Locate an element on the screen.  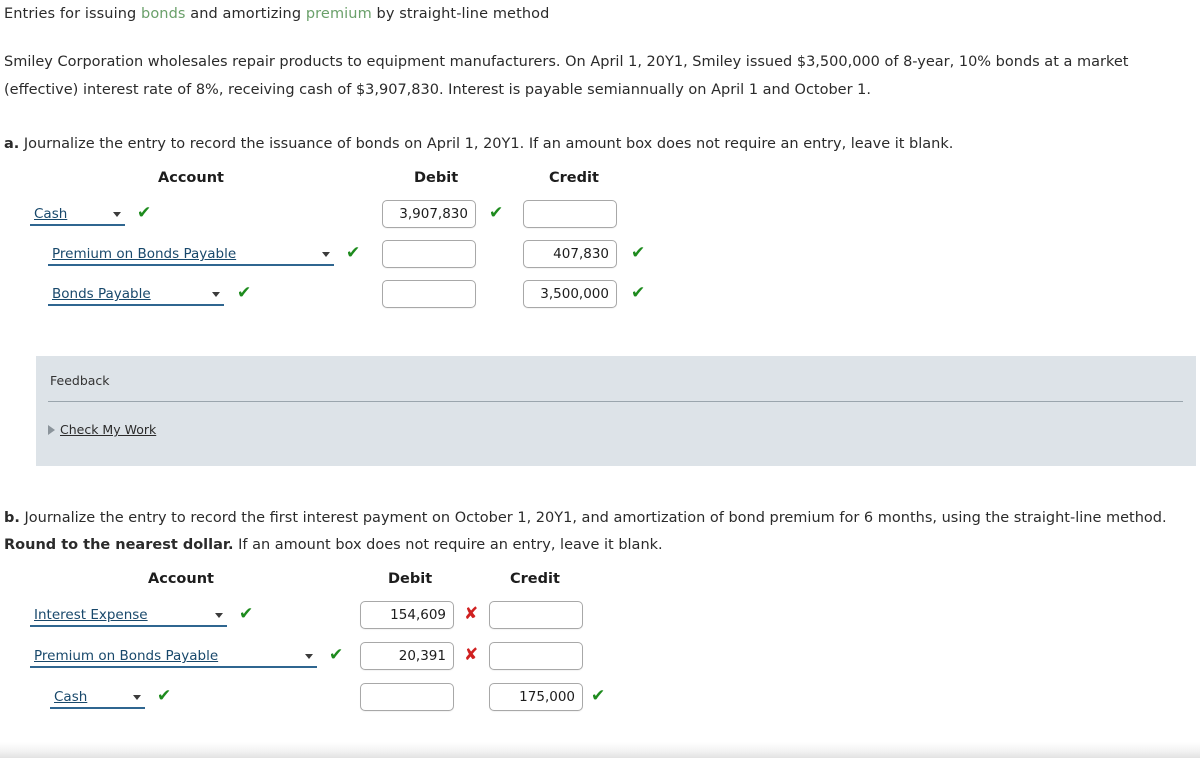
account-select-b-2: Premium on Bonds Payable is located at coordinates (173, 657).